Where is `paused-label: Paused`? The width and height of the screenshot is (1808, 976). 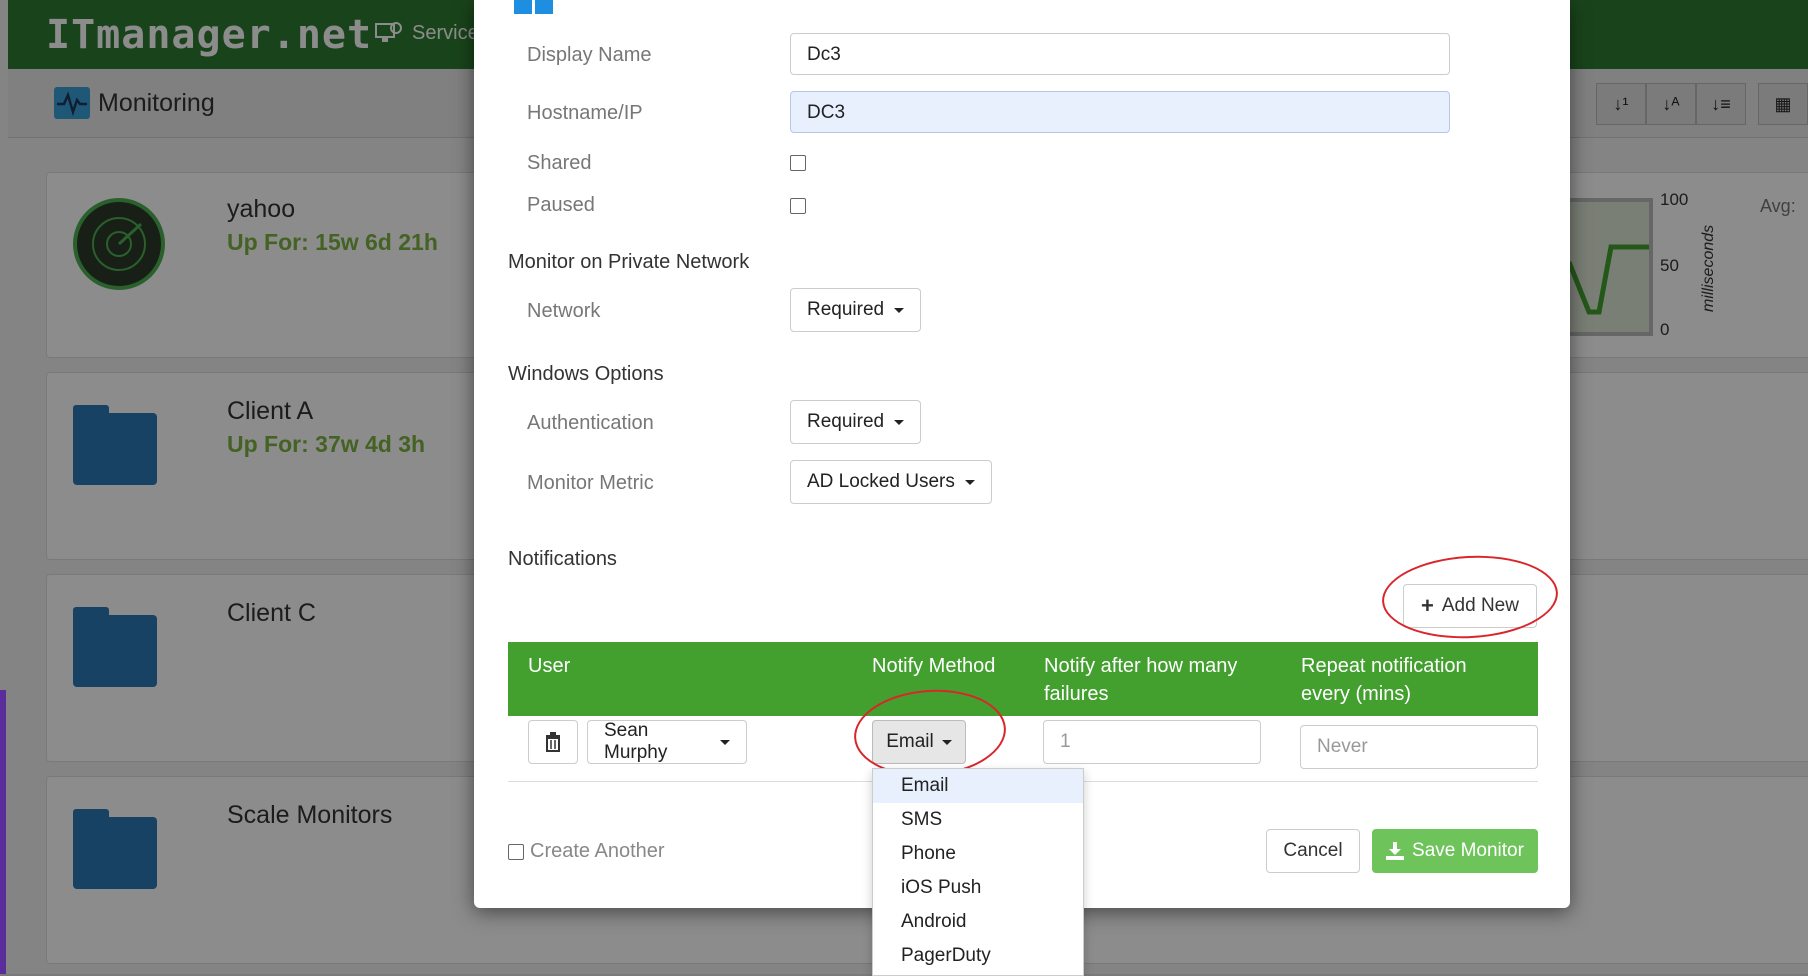
paused-label: Paused is located at coordinates (561, 205).